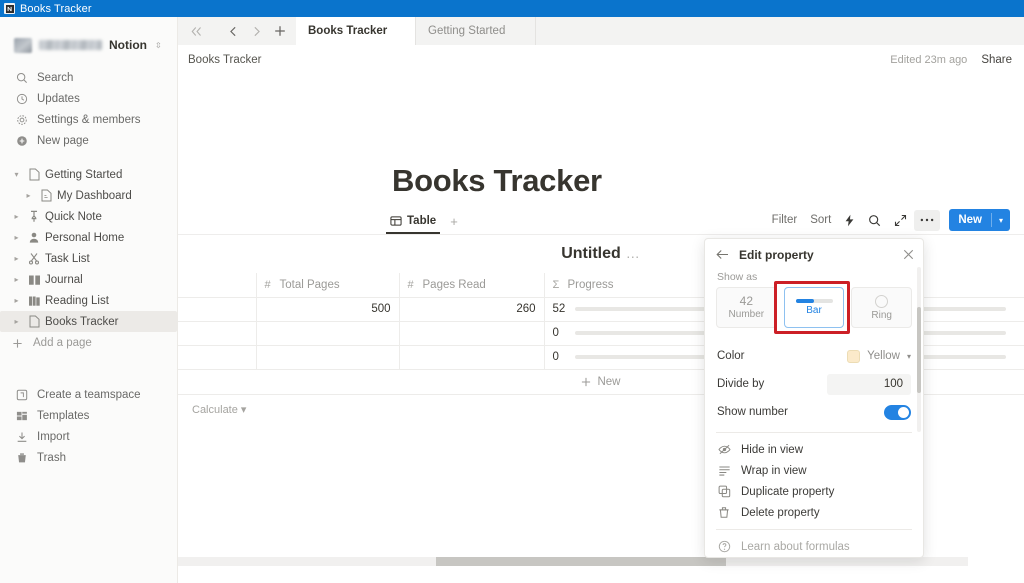  Describe the element at coordinates (196, 31) in the screenshot. I see `collapse-sidebar-icon` at that location.